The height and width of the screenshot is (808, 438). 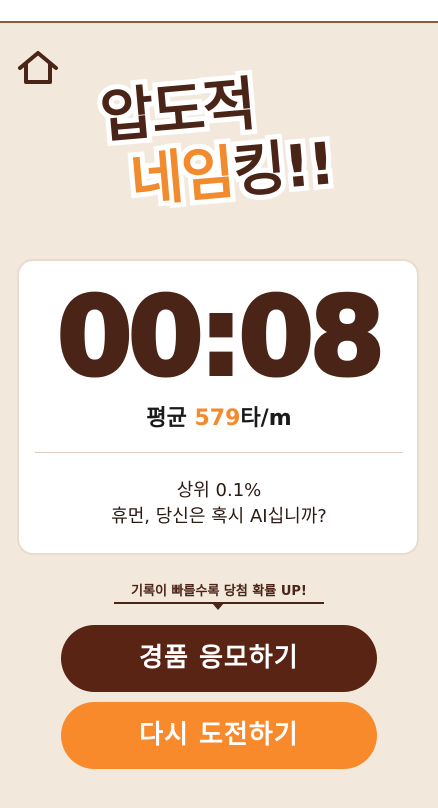 I want to click on average-unit: 타/m, so click(x=266, y=418).